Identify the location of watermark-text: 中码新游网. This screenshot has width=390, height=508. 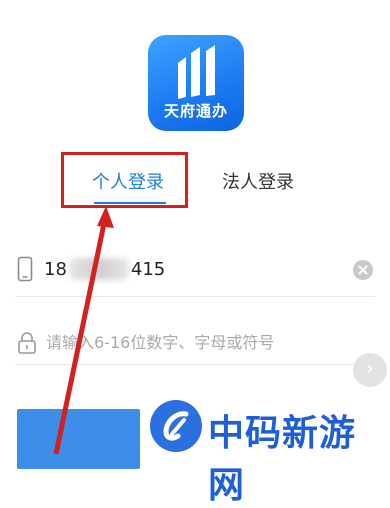
(282, 459).